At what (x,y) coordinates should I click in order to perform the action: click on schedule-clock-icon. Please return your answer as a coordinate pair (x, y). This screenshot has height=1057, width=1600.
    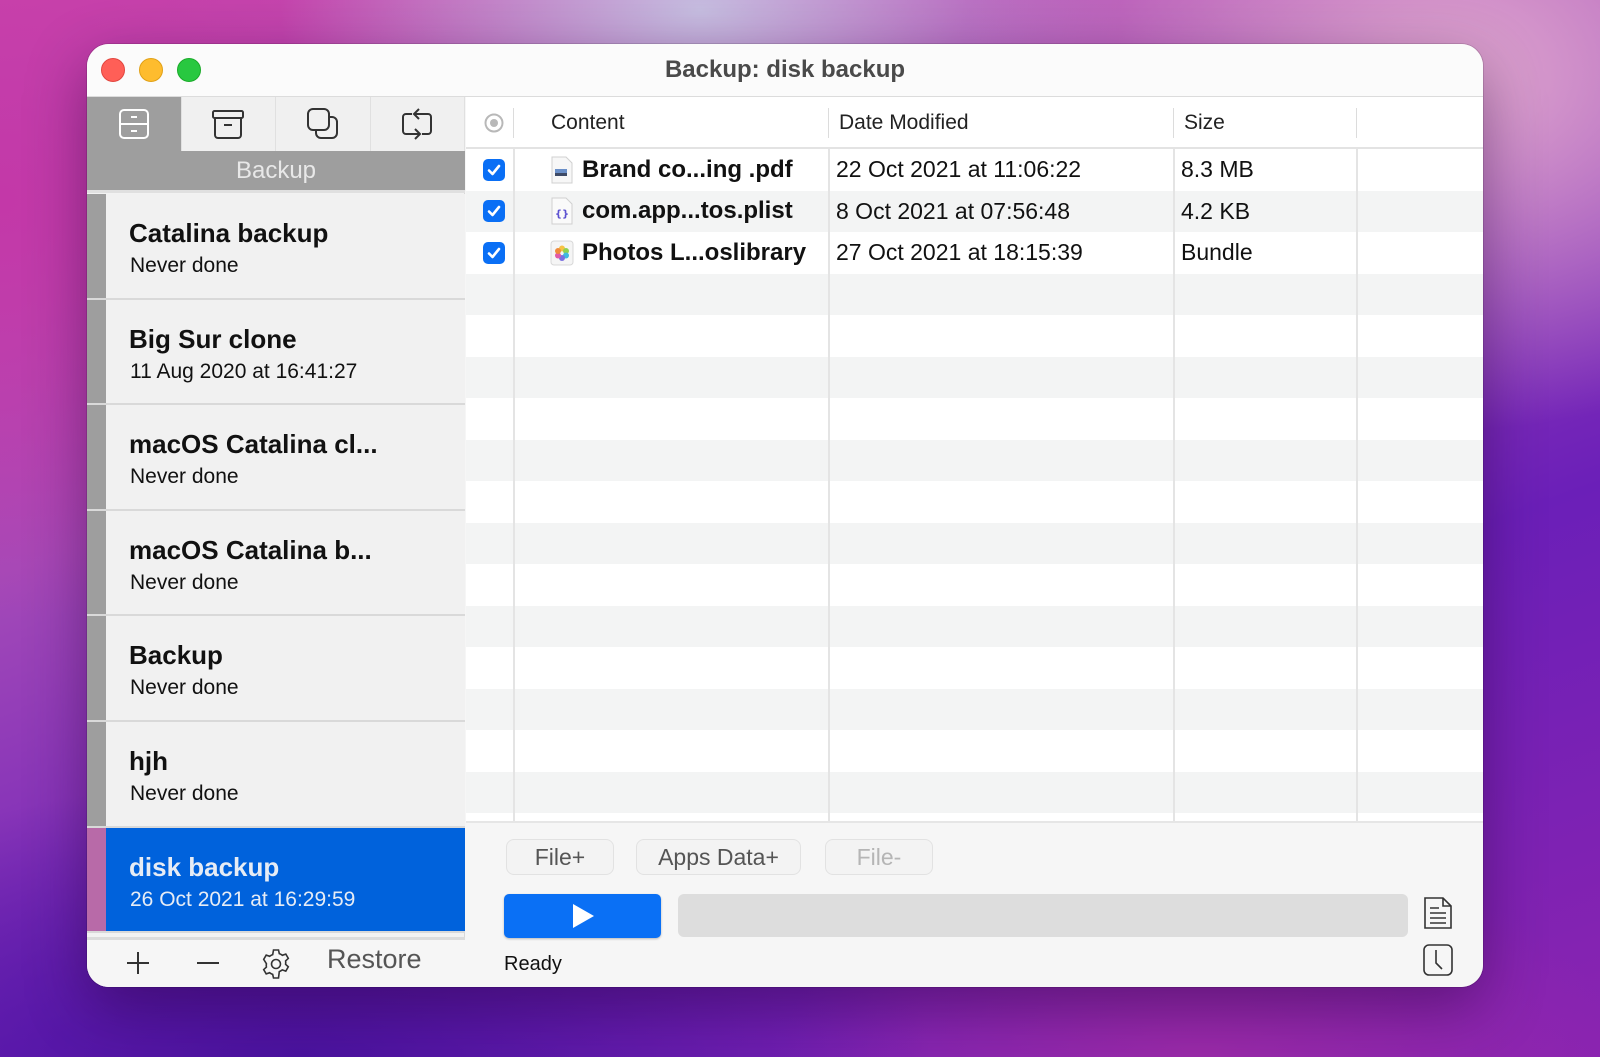
    Looking at the image, I should click on (1438, 960).